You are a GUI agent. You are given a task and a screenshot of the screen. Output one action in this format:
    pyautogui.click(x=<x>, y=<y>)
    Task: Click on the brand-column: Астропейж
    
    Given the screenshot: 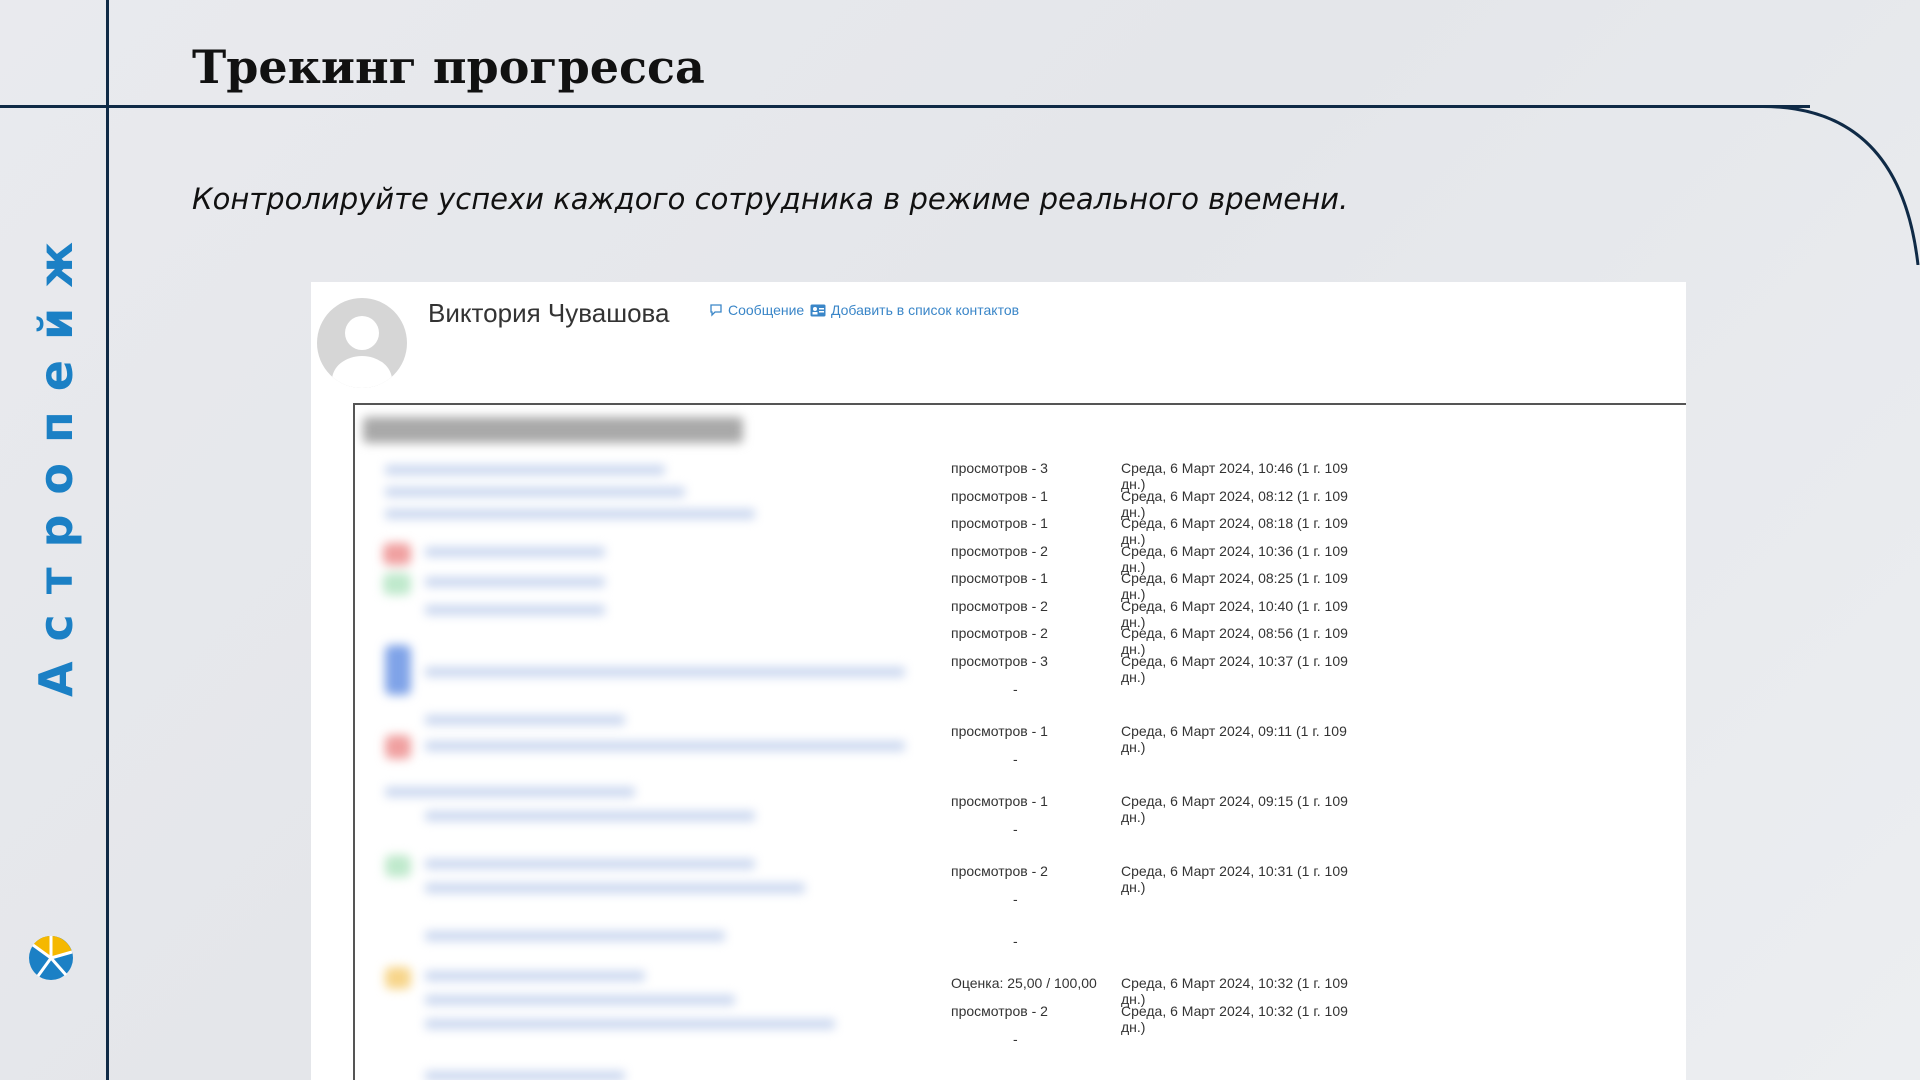 What is the action you would take?
    pyautogui.click(x=56, y=622)
    